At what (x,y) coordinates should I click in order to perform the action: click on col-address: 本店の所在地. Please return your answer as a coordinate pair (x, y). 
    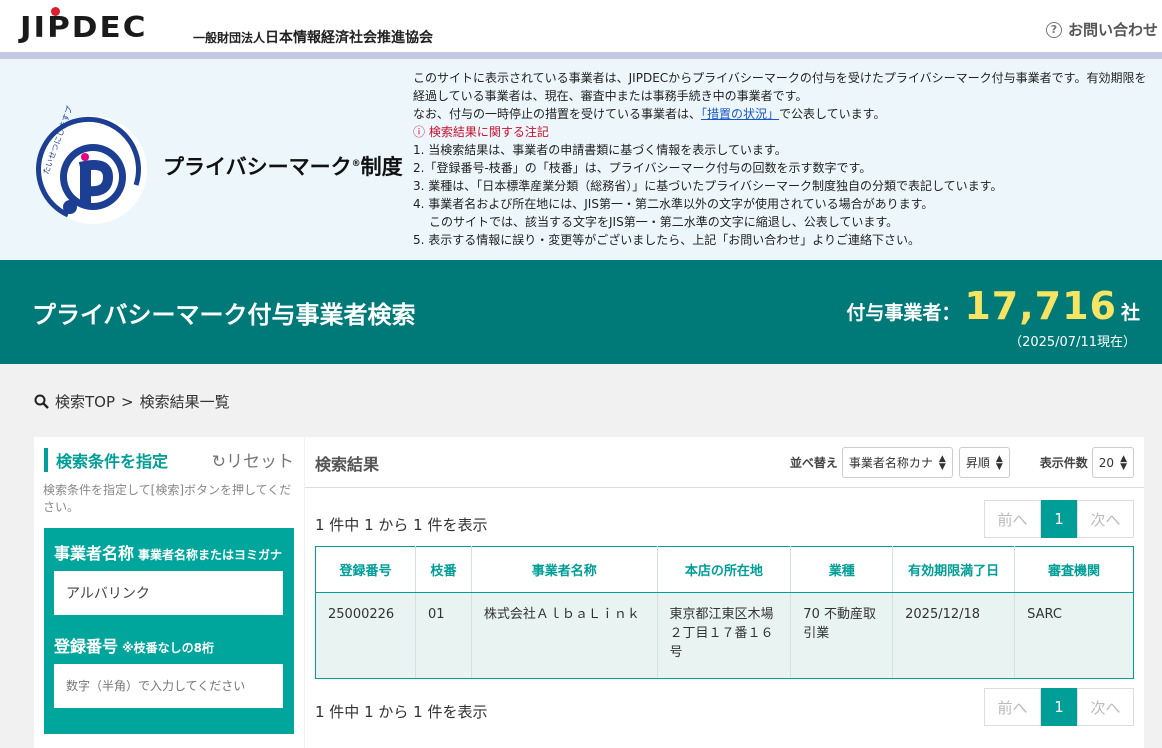
    Looking at the image, I should click on (724, 569).